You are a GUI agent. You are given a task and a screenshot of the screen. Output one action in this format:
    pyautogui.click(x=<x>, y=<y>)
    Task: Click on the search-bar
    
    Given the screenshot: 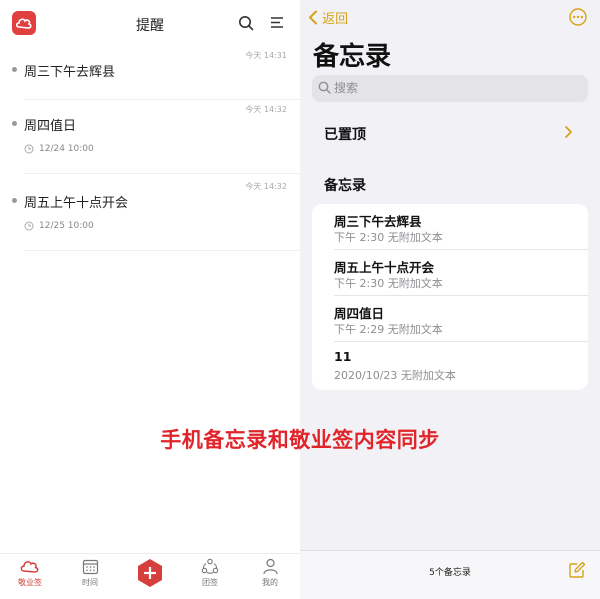 What is the action you would take?
    pyautogui.click(x=450, y=88)
    